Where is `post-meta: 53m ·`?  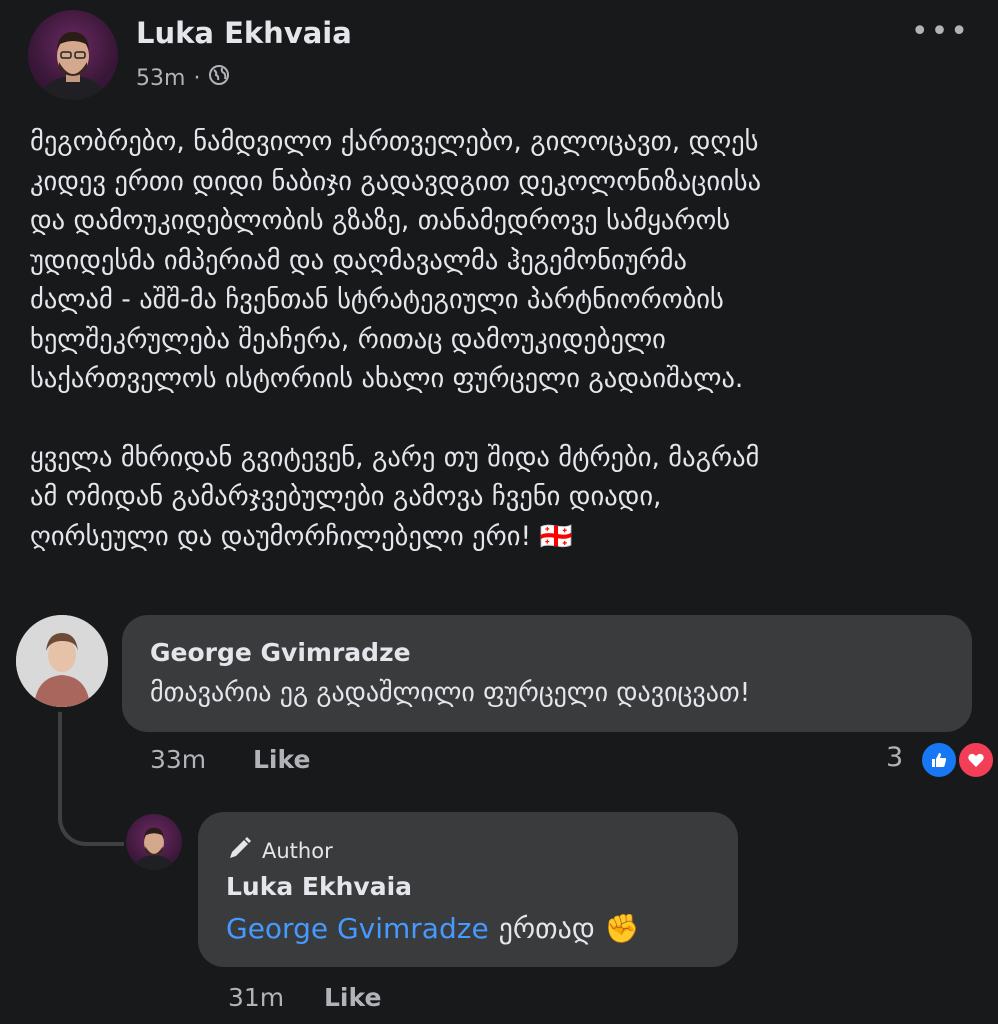 post-meta: 53m · is located at coordinates (183, 78).